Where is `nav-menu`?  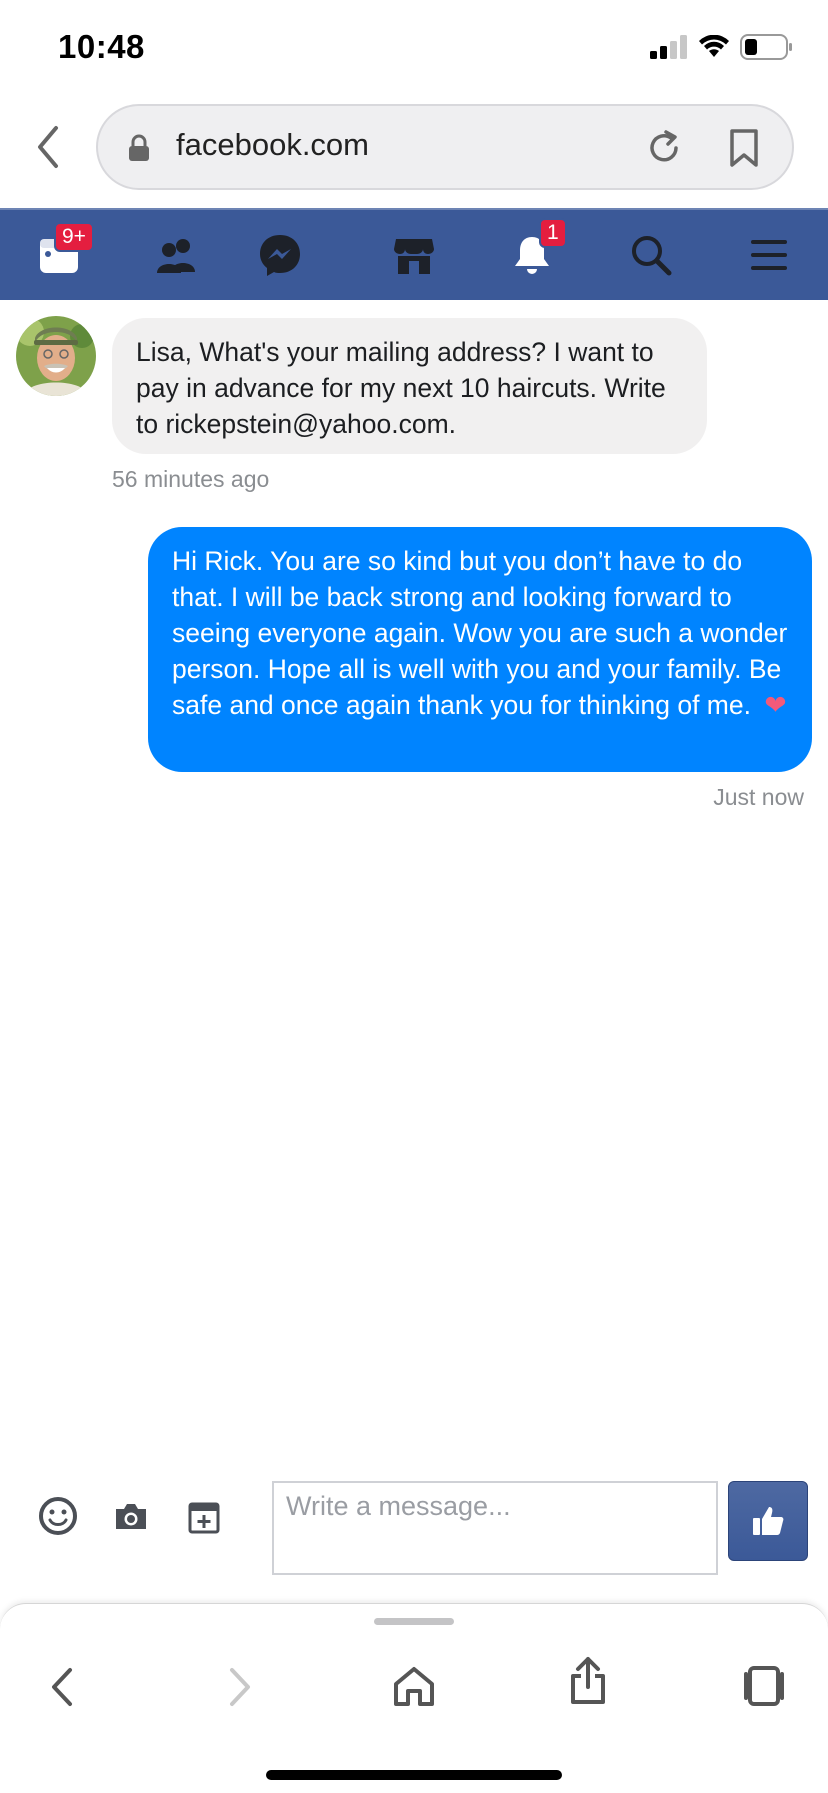
nav-menu is located at coordinates (769, 255).